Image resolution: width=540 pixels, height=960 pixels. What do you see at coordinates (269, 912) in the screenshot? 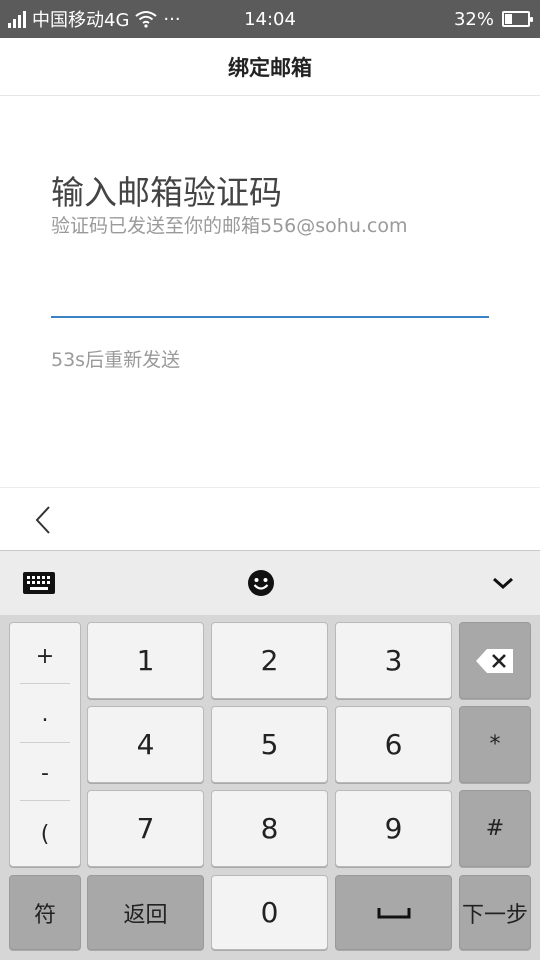
I see `digit-key-0: 0` at bounding box center [269, 912].